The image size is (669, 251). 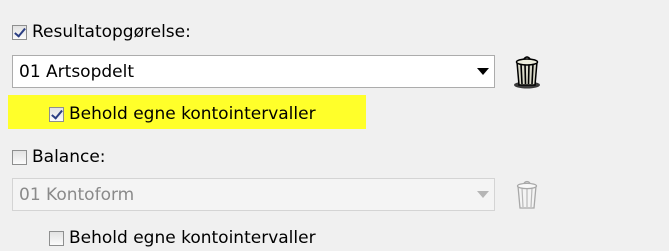 What do you see at coordinates (69, 157) in the screenshot?
I see `balance-label: Balance:` at bounding box center [69, 157].